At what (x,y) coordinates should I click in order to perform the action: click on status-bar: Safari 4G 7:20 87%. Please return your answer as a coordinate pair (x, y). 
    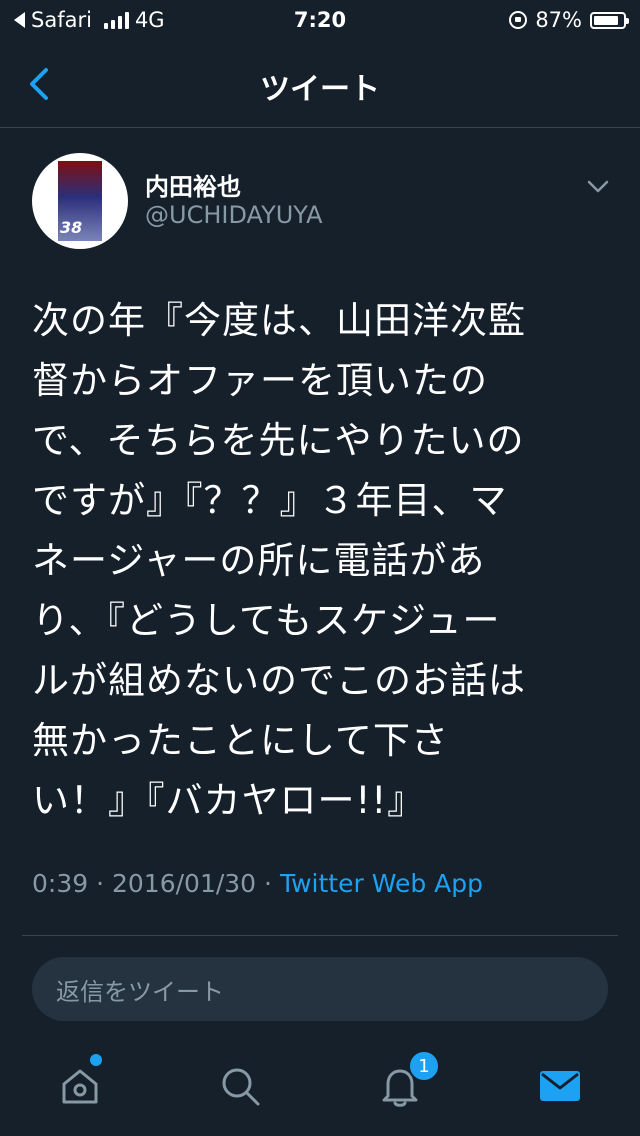
    Looking at the image, I should click on (320, 20).